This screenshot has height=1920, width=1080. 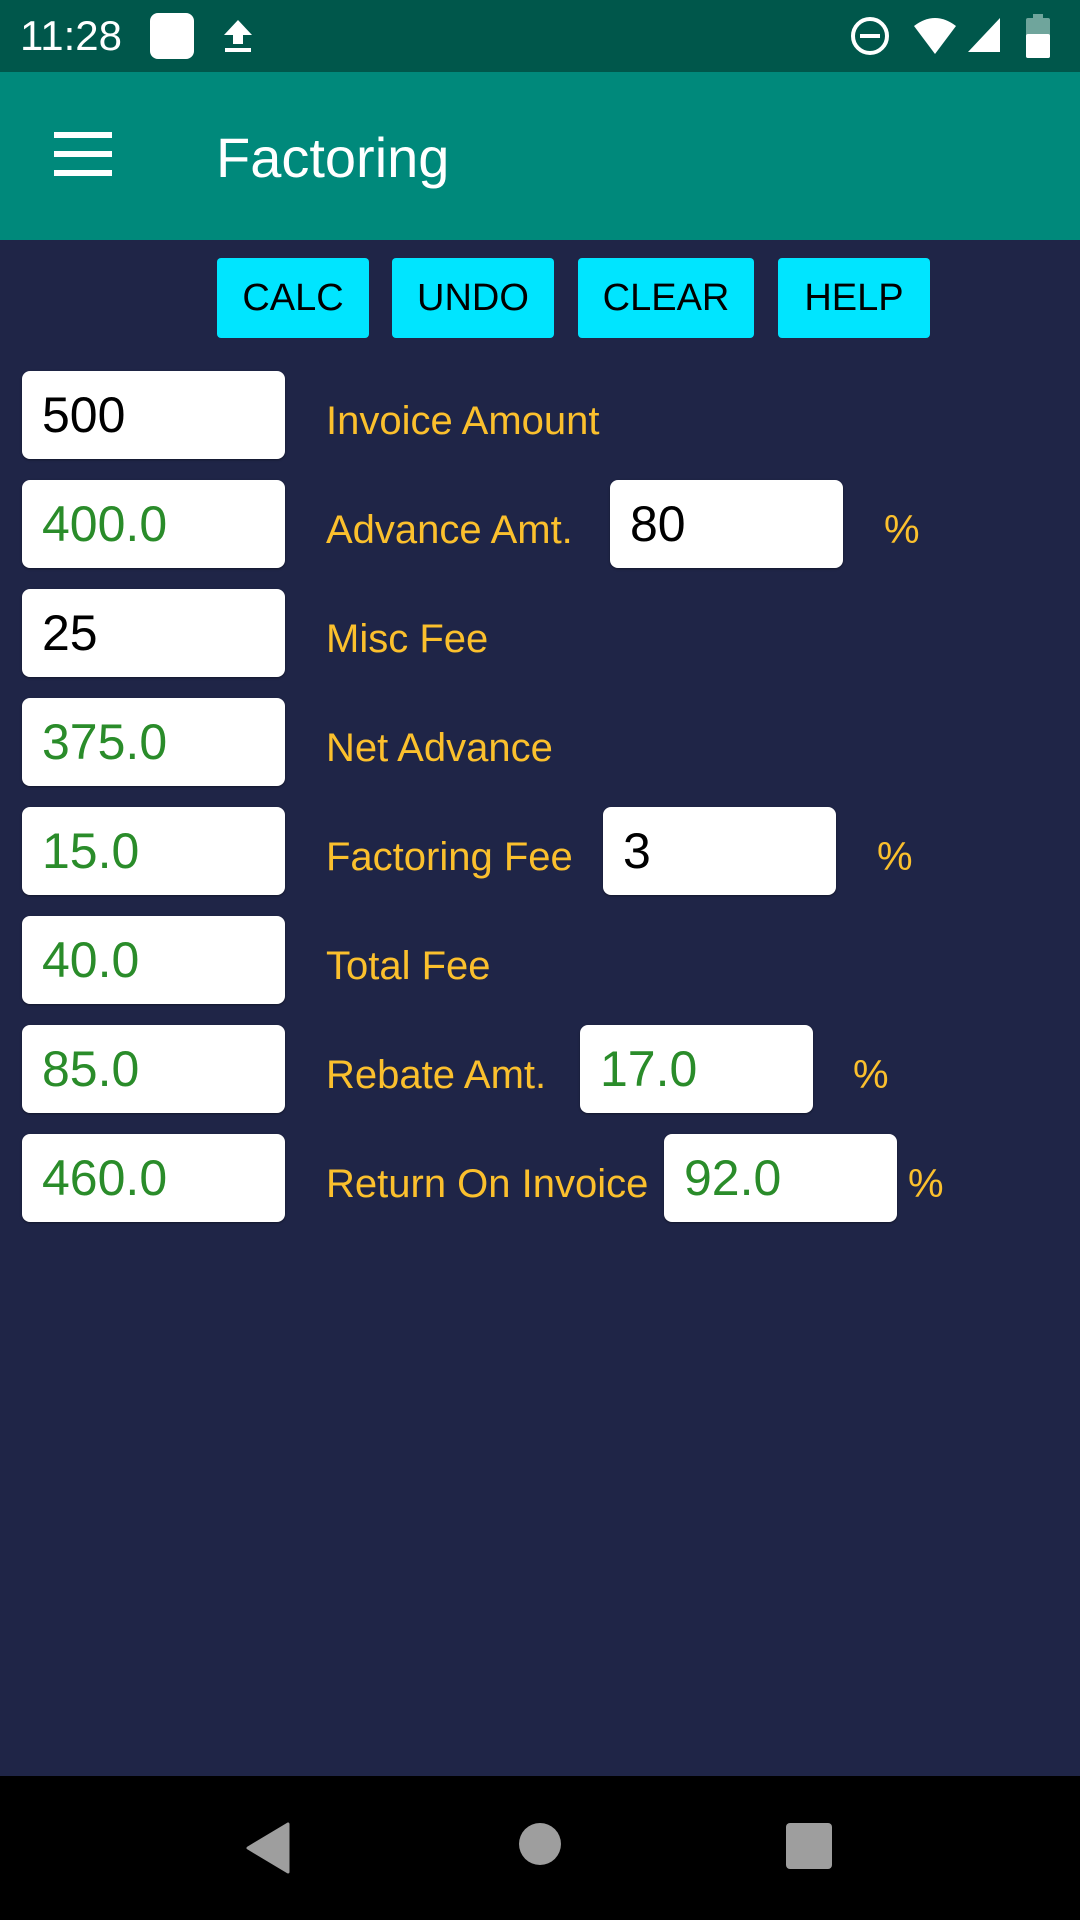 I want to click on battery-icon, so click(x=1038, y=36).